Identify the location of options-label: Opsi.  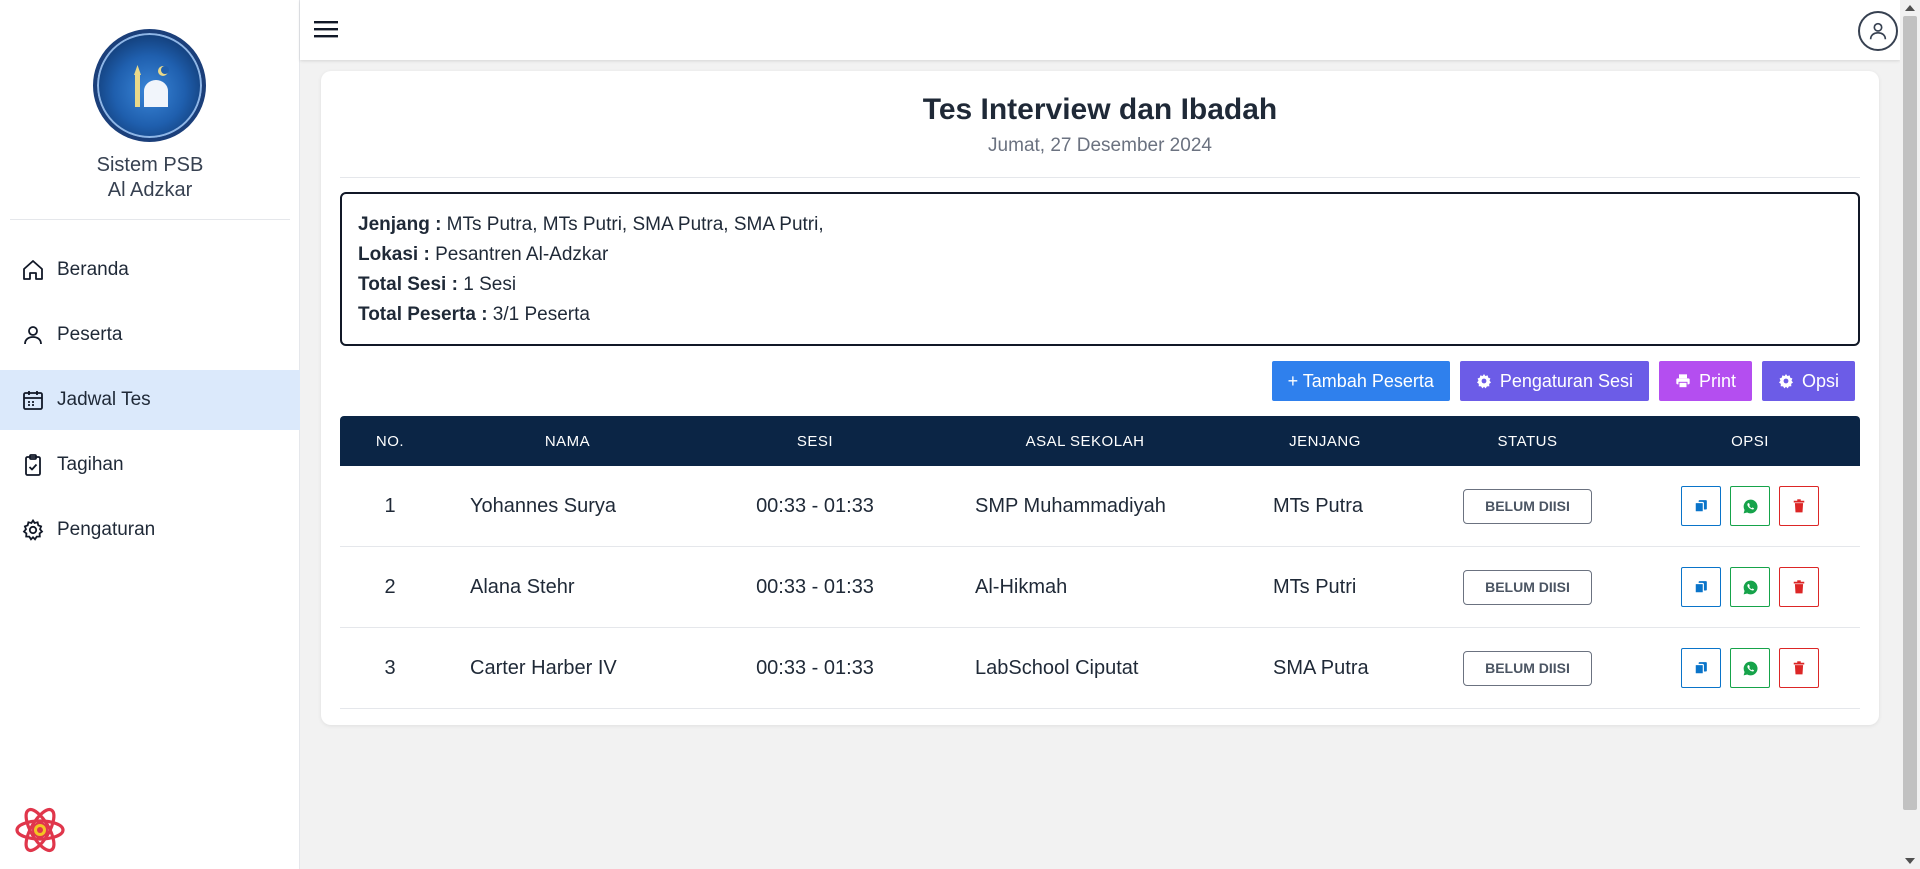
(1820, 380).